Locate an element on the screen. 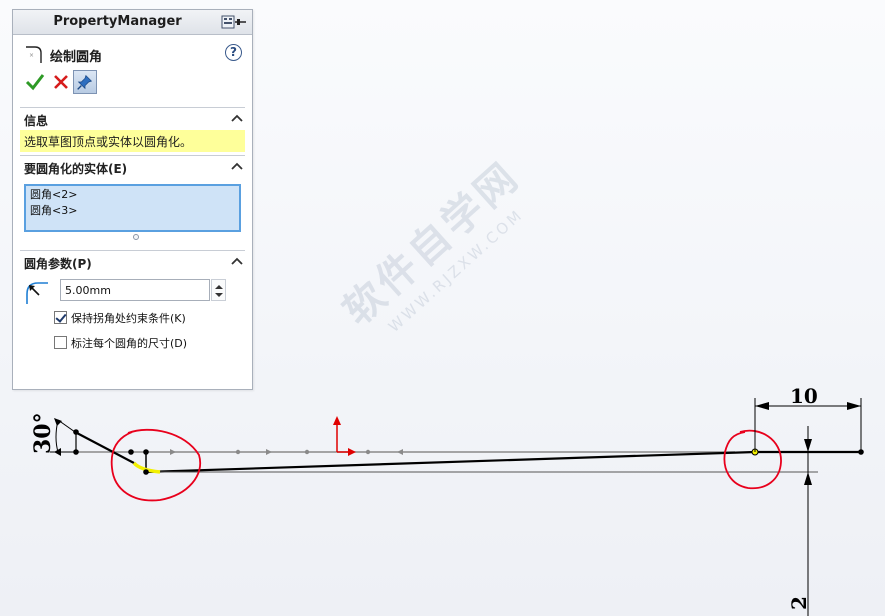 This screenshot has width=885, height=616. angle-dimension-label: 30° is located at coordinates (43, 433).